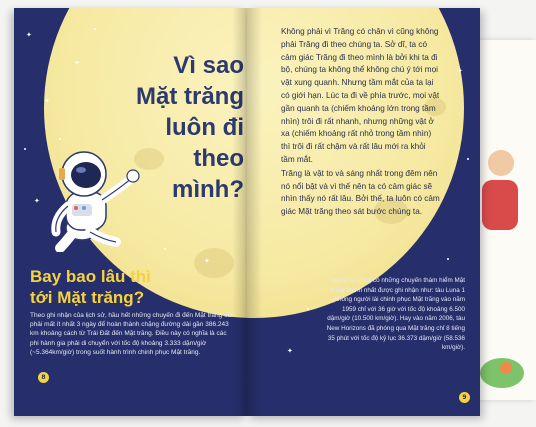 Image resolution: width=536 pixels, height=427 pixels. Describe the element at coordinates (90, 276) in the screenshot. I see `section-heading-line: Bay bao lâu thì` at that location.